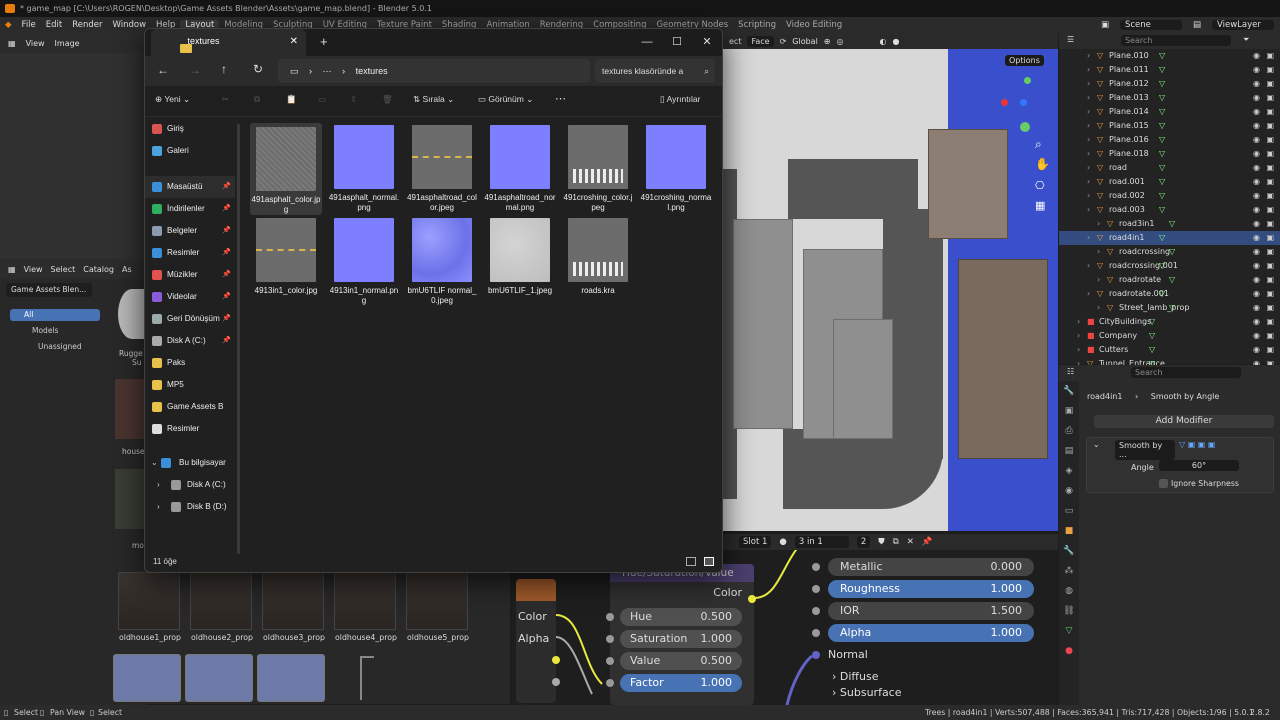 Image resolution: width=1280 pixels, height=720 pixels. Describe the element at coordinates (520, 169) in the screenshot. I see `file-item: 491asphaltroad_normal.png` at that location.